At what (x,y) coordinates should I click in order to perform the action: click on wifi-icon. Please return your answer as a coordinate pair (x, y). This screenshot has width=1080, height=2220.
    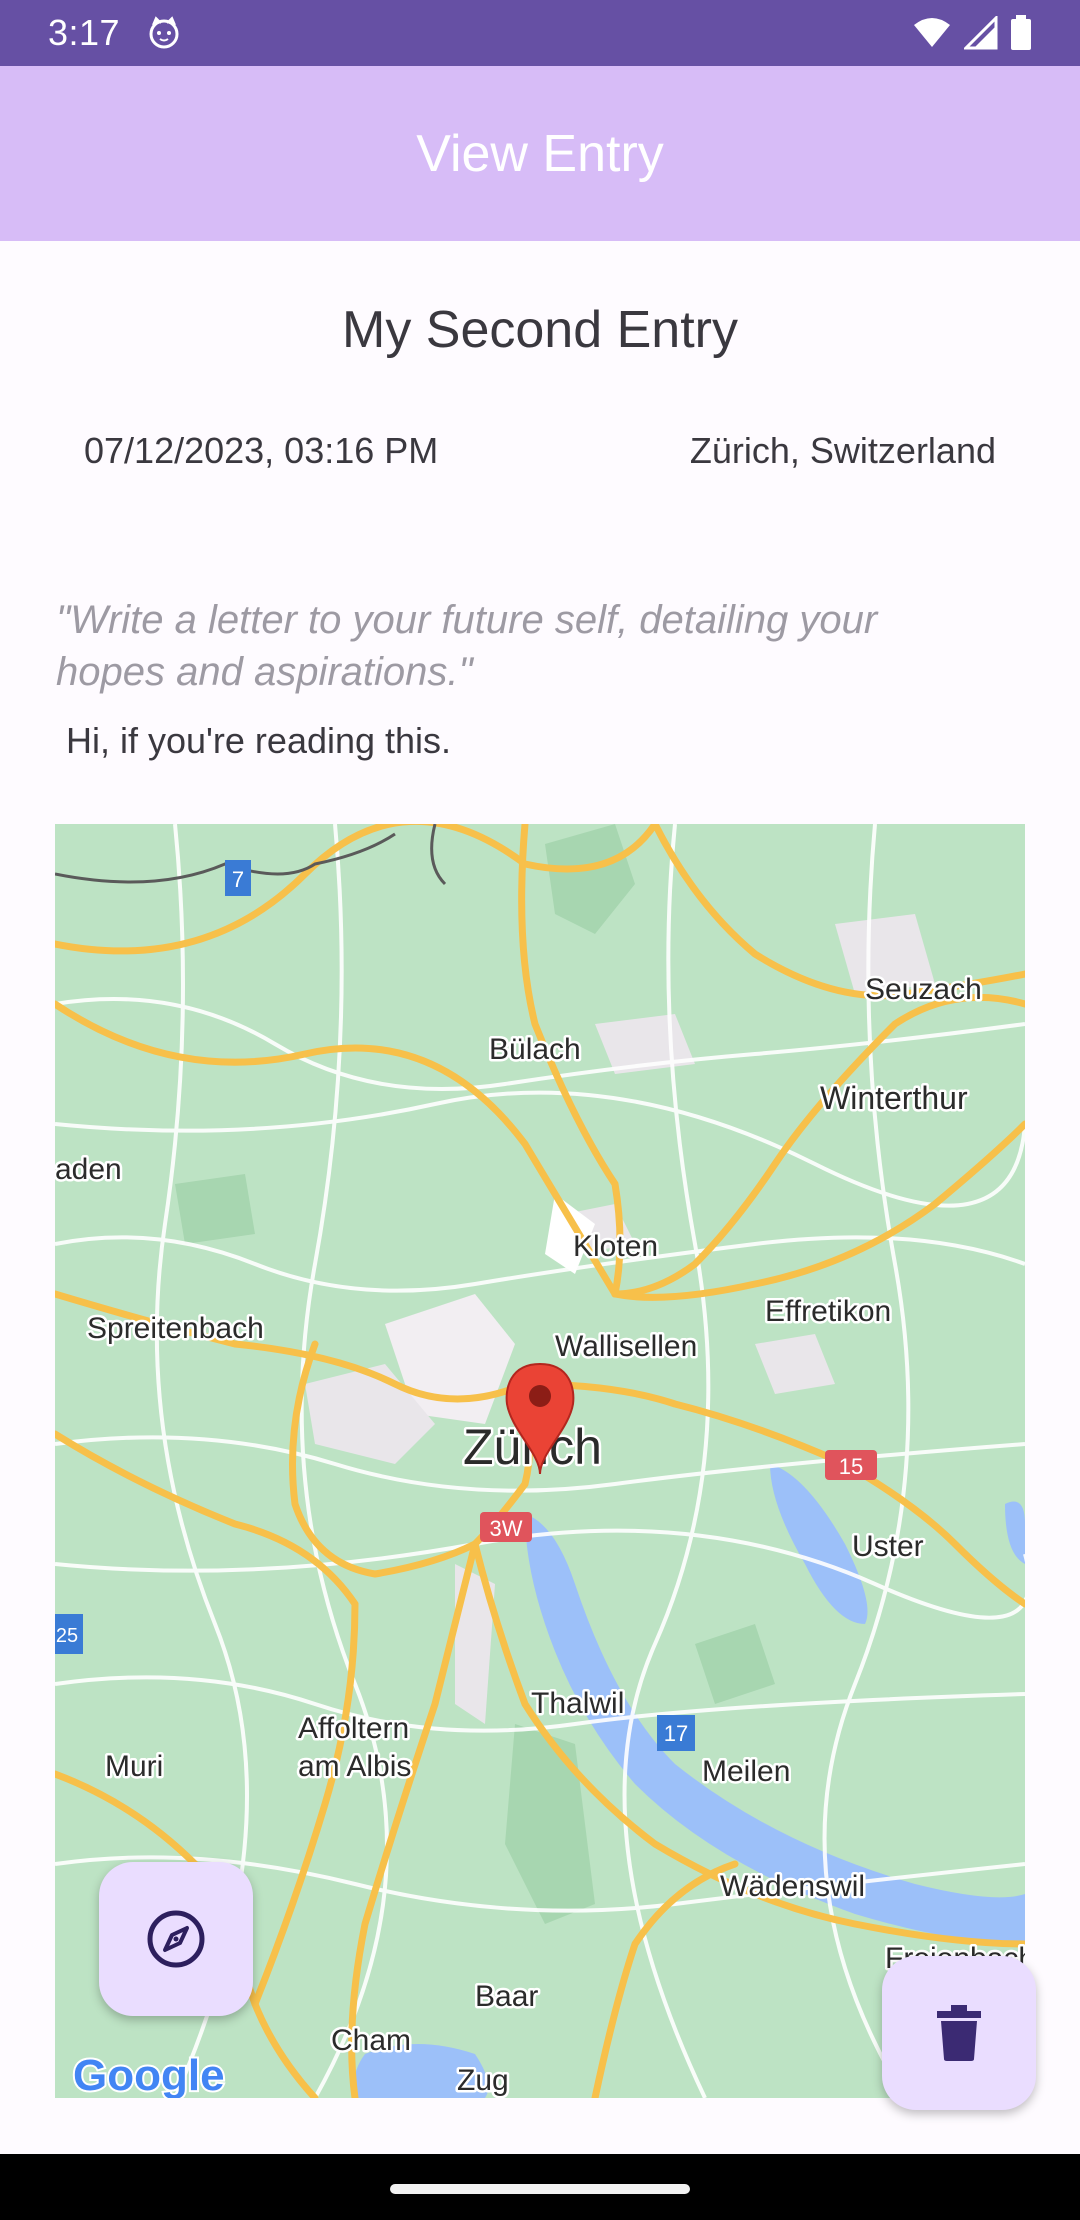
    Looking at the image, I should click on (932, 32).